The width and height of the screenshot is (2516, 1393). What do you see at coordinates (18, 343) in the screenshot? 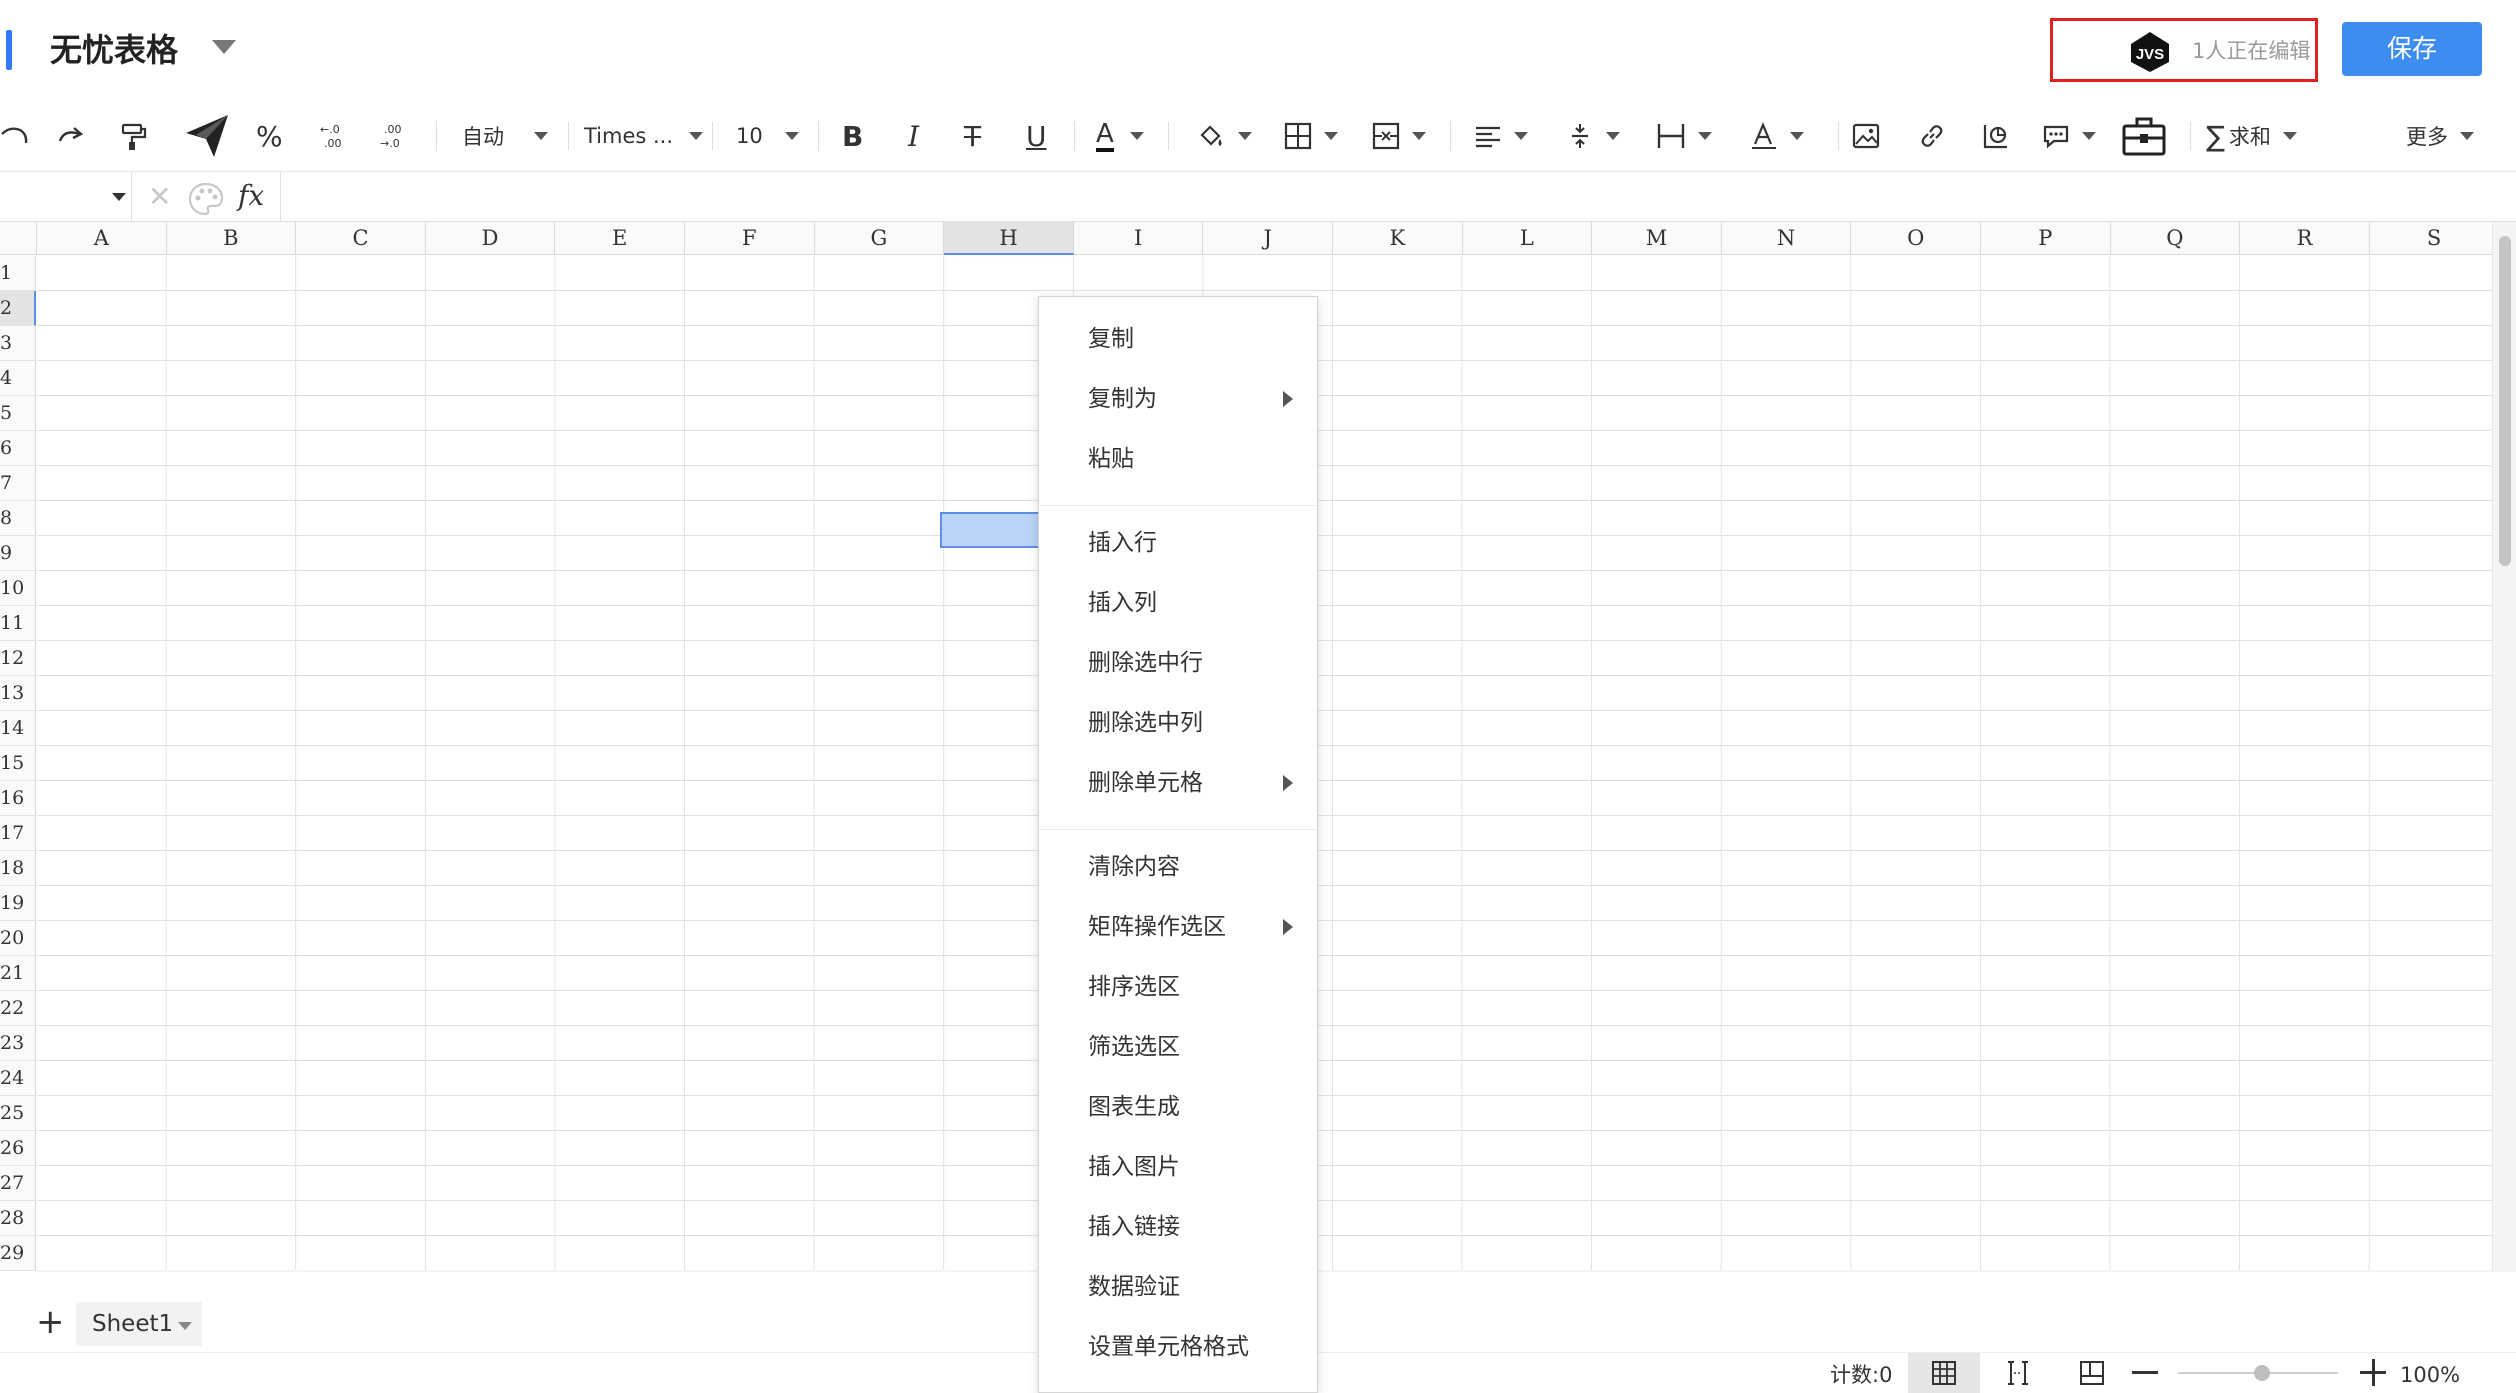
I see `row-header: 3` at bounding box center [18, 343].